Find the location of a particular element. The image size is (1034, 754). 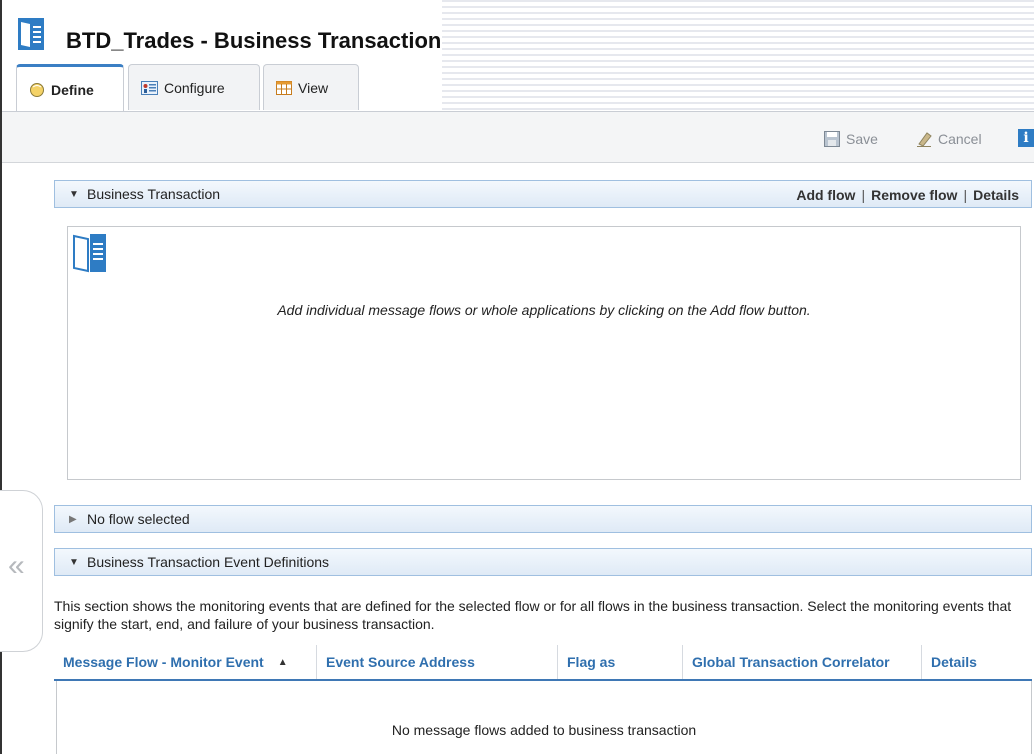

tab-view: View is located at coordinates (311, 87).